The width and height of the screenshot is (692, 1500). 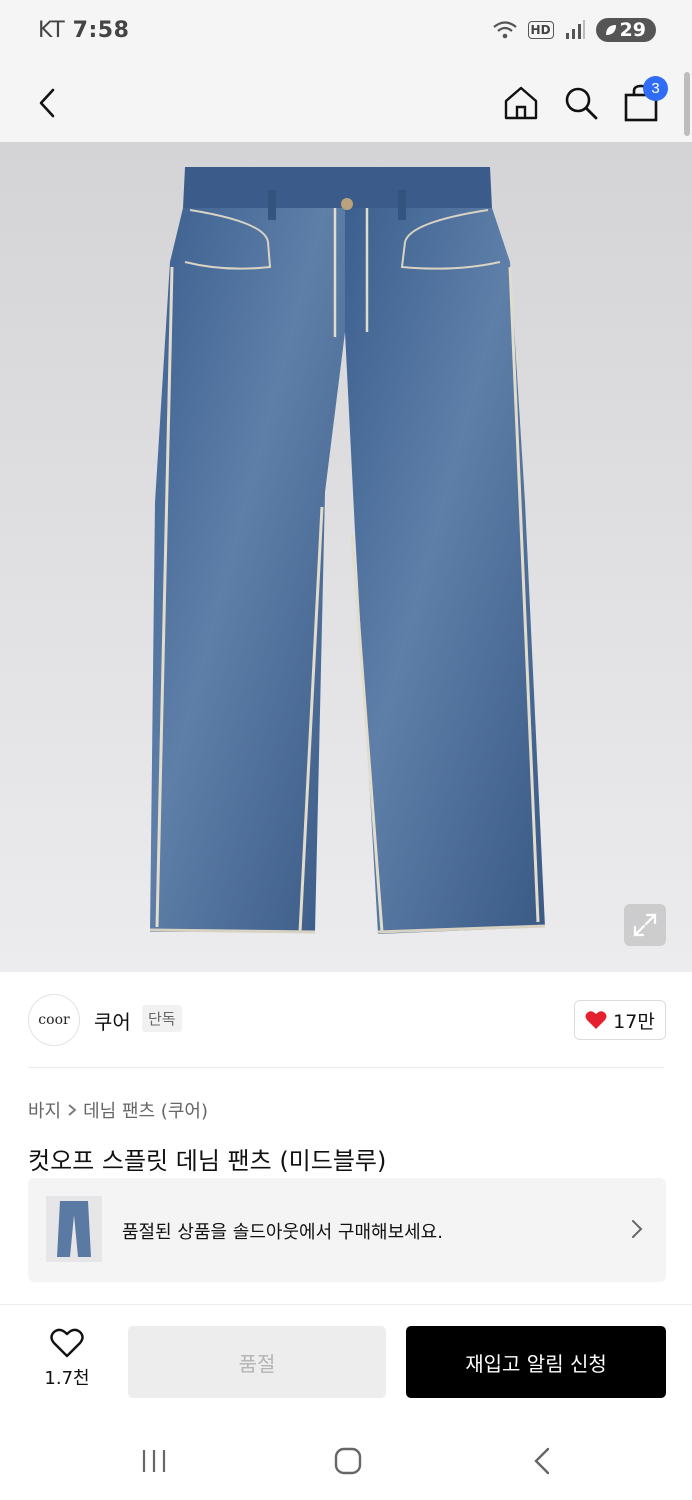 I want to click on chevron-left-icon, so click(x=47, y=103).